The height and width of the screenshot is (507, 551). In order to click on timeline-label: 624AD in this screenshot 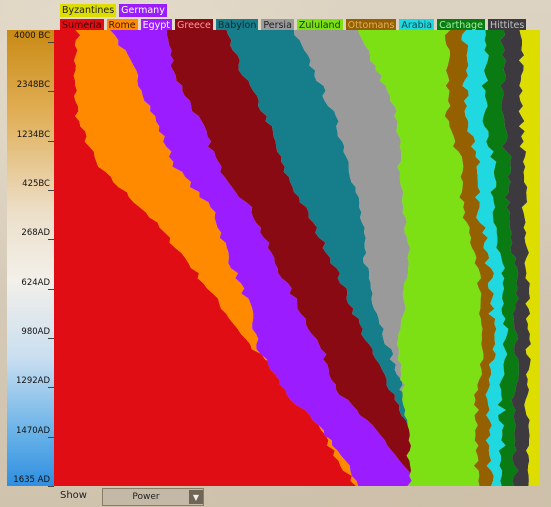, I will do `click(35, 282)`.